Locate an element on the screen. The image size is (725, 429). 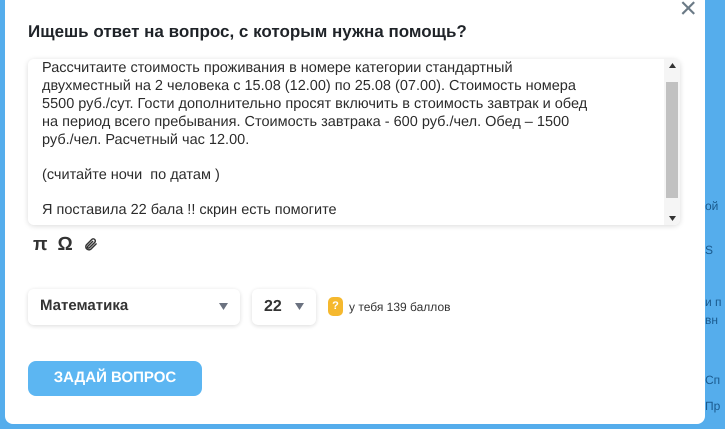
points-select: 22 is located at coordinates (284, 306).